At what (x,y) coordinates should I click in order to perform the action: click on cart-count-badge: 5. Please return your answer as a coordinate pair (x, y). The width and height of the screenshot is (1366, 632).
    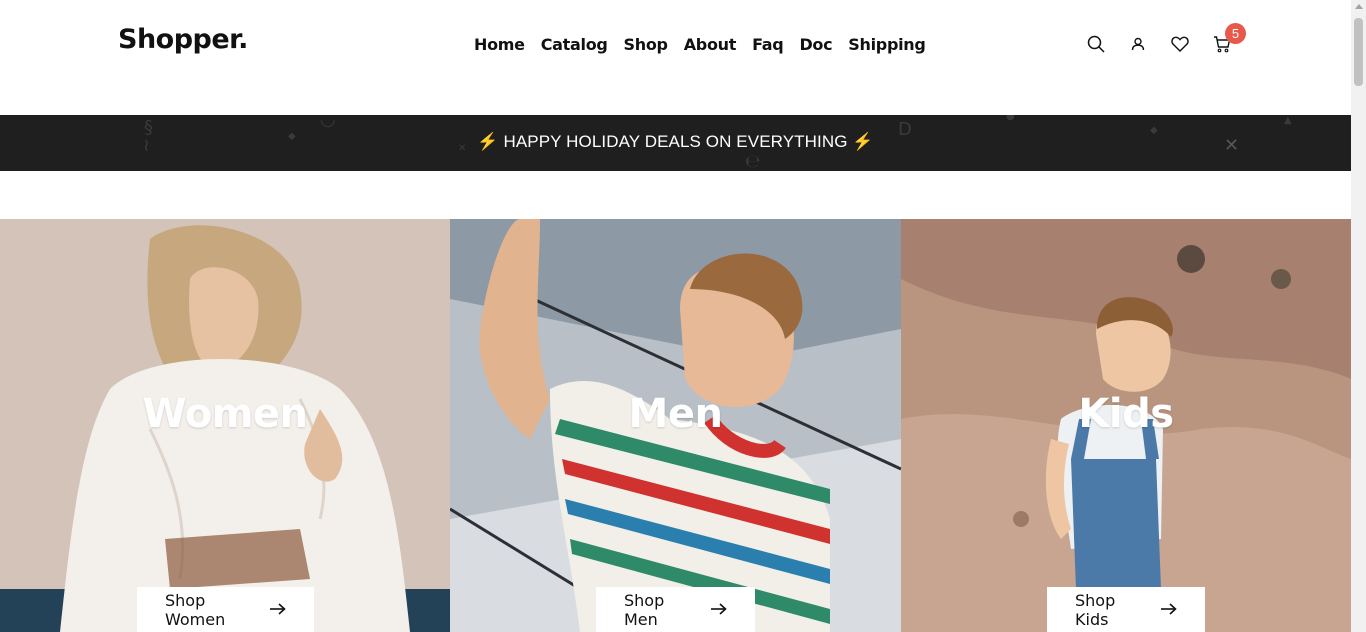
    Looking at the image, I should click on (1235, 33).